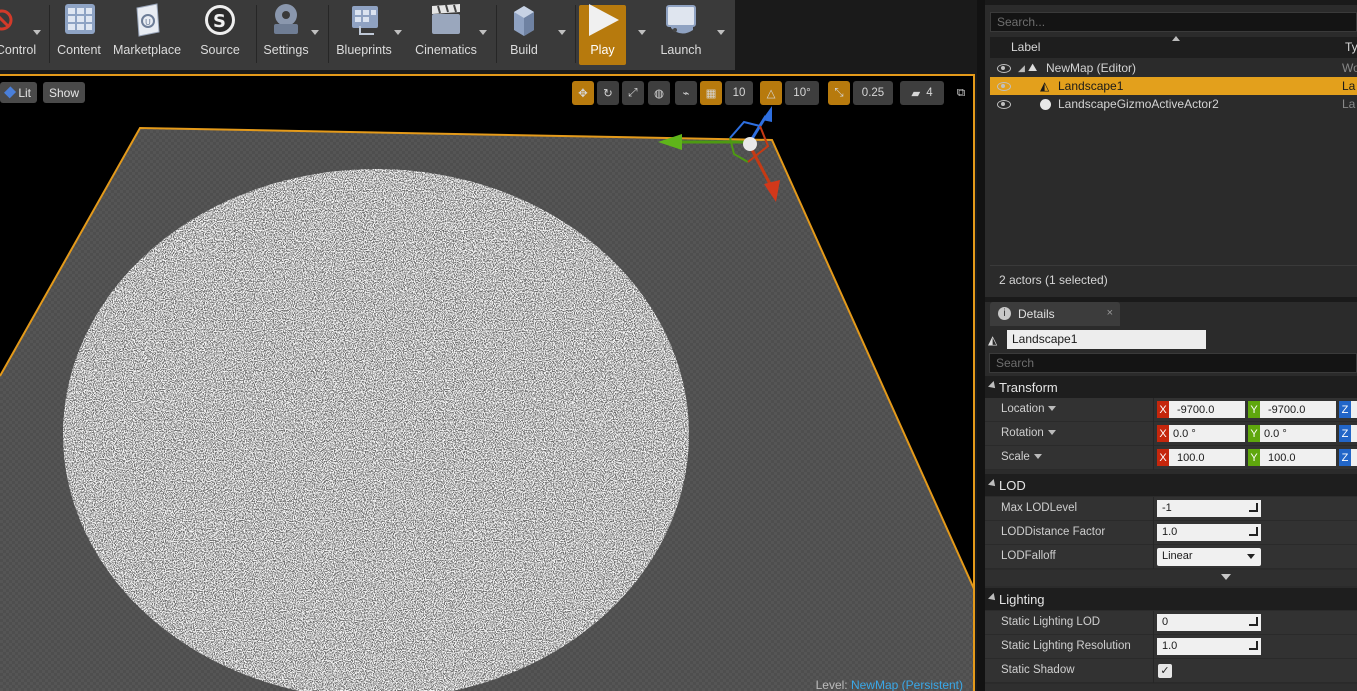 The width and height of the screenshot is (1357, 691). I want to click on location-z-field: Z, so click(1348, 409).